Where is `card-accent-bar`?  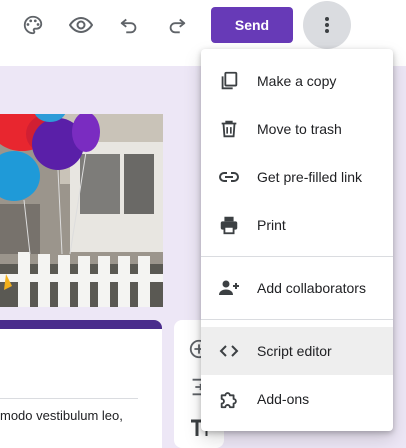
card-accent-bar is located at coordinates (81, 324).